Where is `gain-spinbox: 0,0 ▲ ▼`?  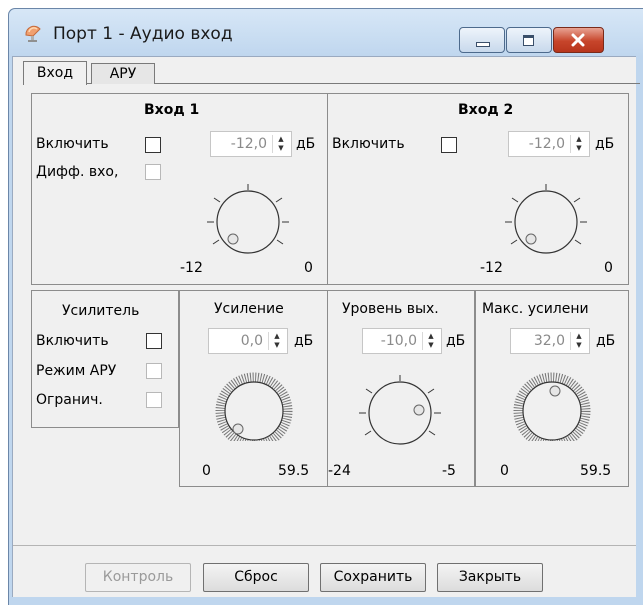
gain-spinbox: 0,0 ▲ ▼ is located at coordinates (248, 341).